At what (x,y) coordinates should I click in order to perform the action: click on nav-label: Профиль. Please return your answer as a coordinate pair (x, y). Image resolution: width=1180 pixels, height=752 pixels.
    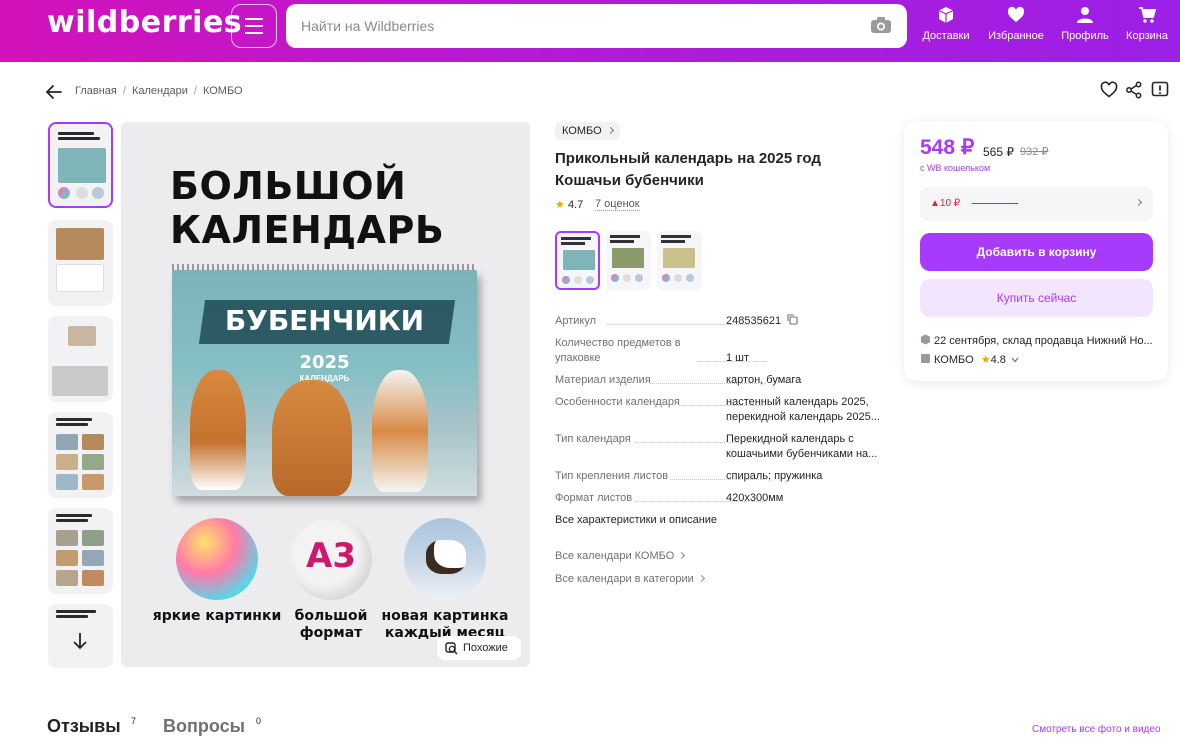
    Looking at the image, I should click on (1085, 36).